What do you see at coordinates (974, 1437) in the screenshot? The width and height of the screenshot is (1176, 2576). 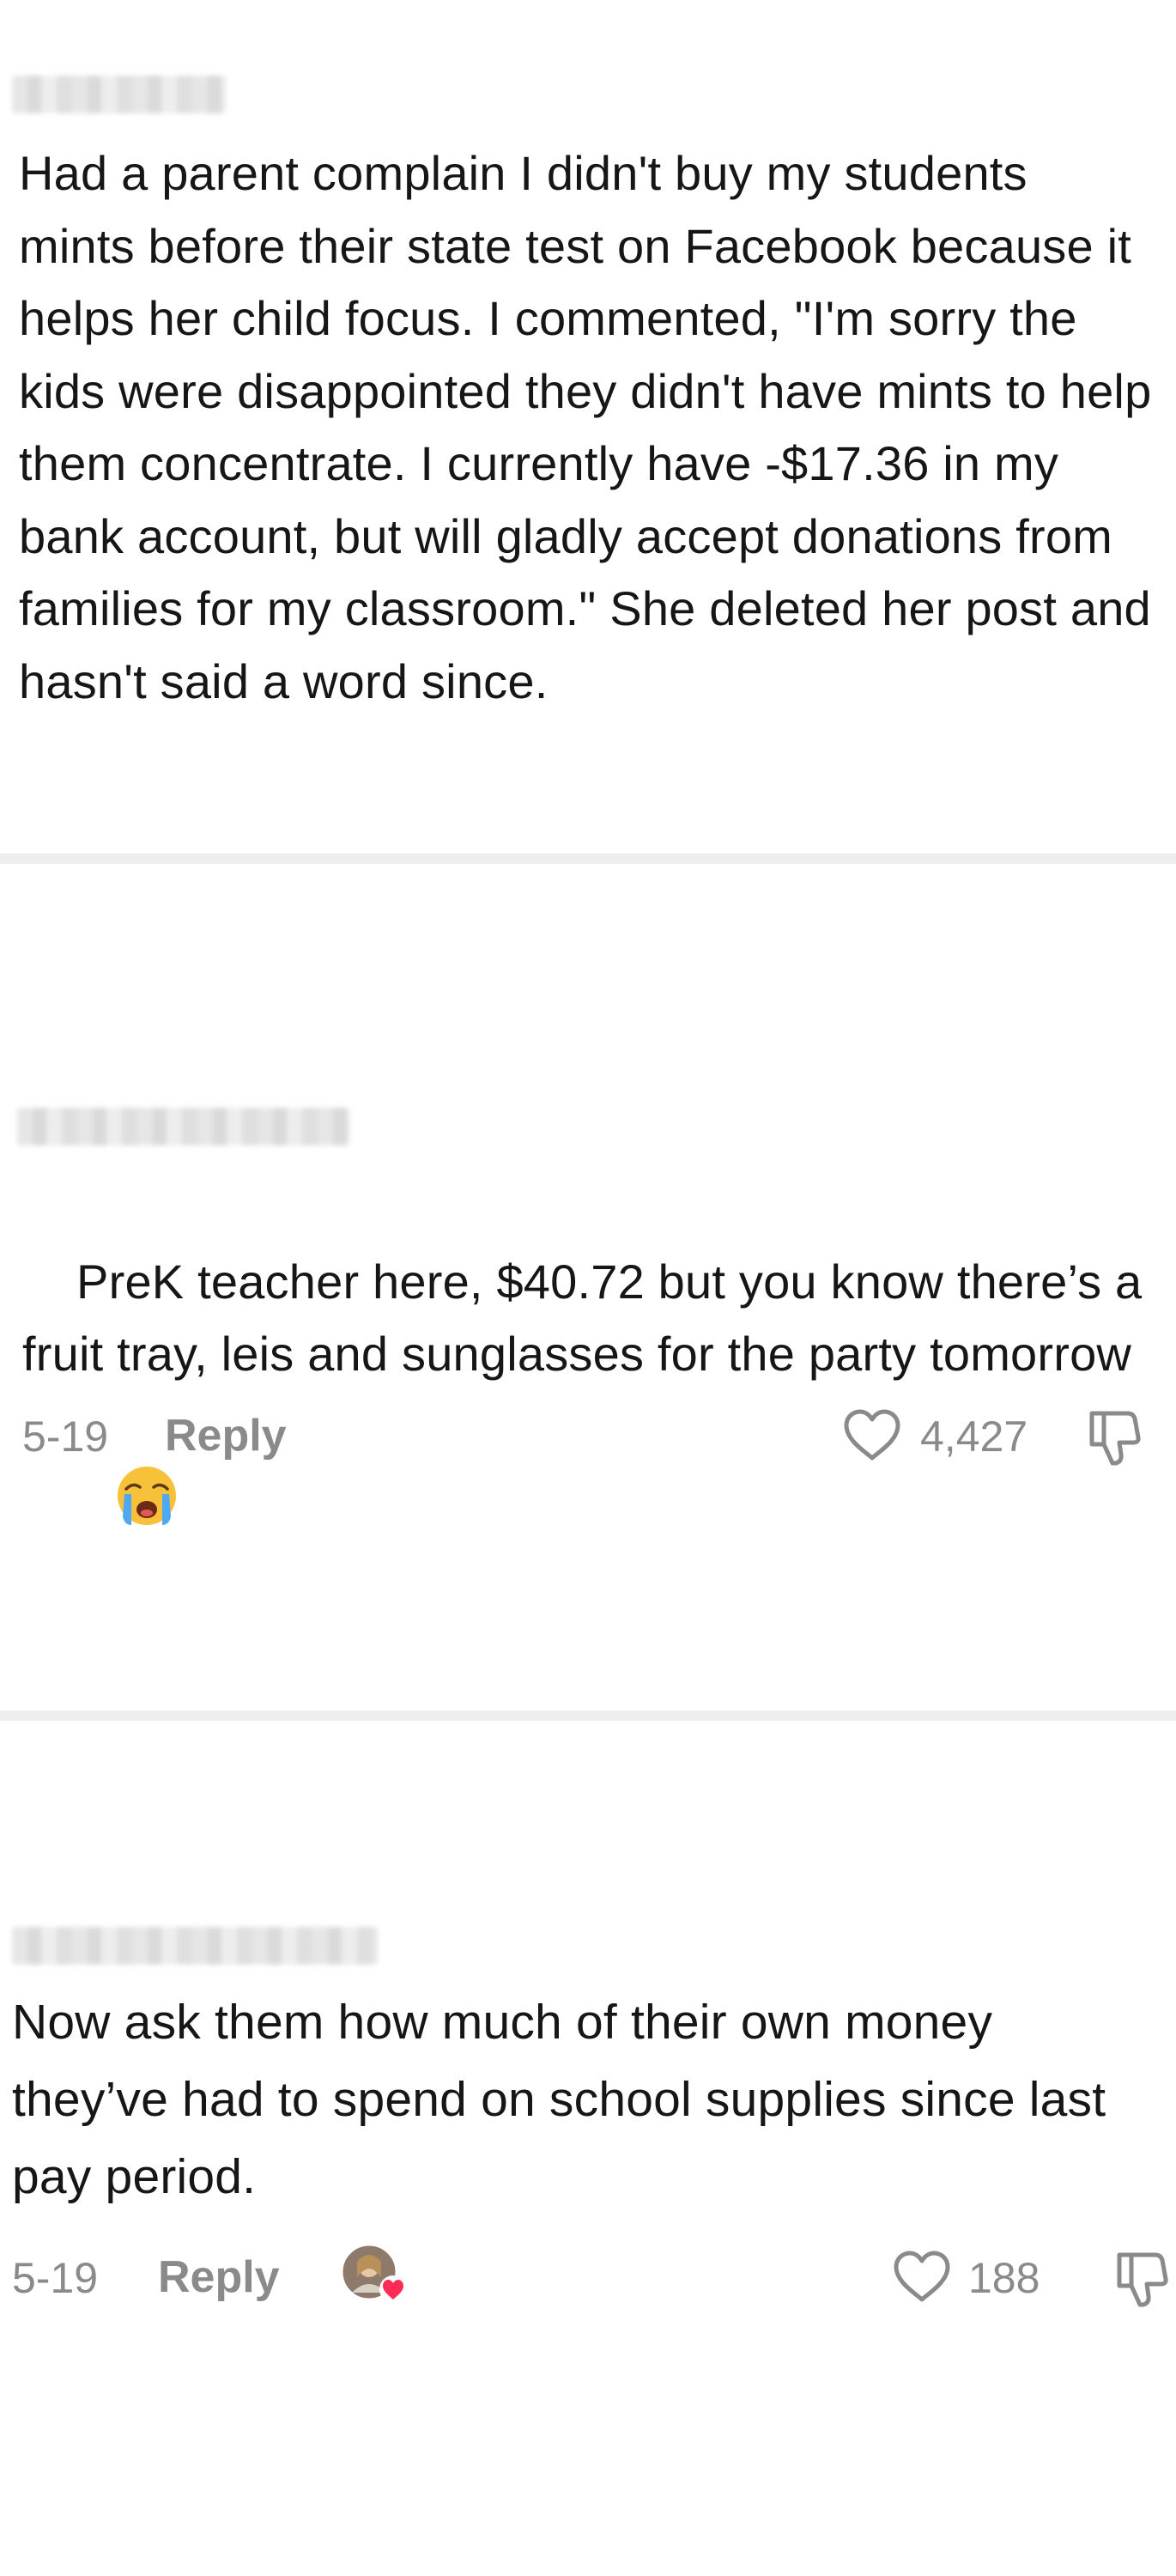 I see `like-count: 4,427` at bounding box center [974, 1437].